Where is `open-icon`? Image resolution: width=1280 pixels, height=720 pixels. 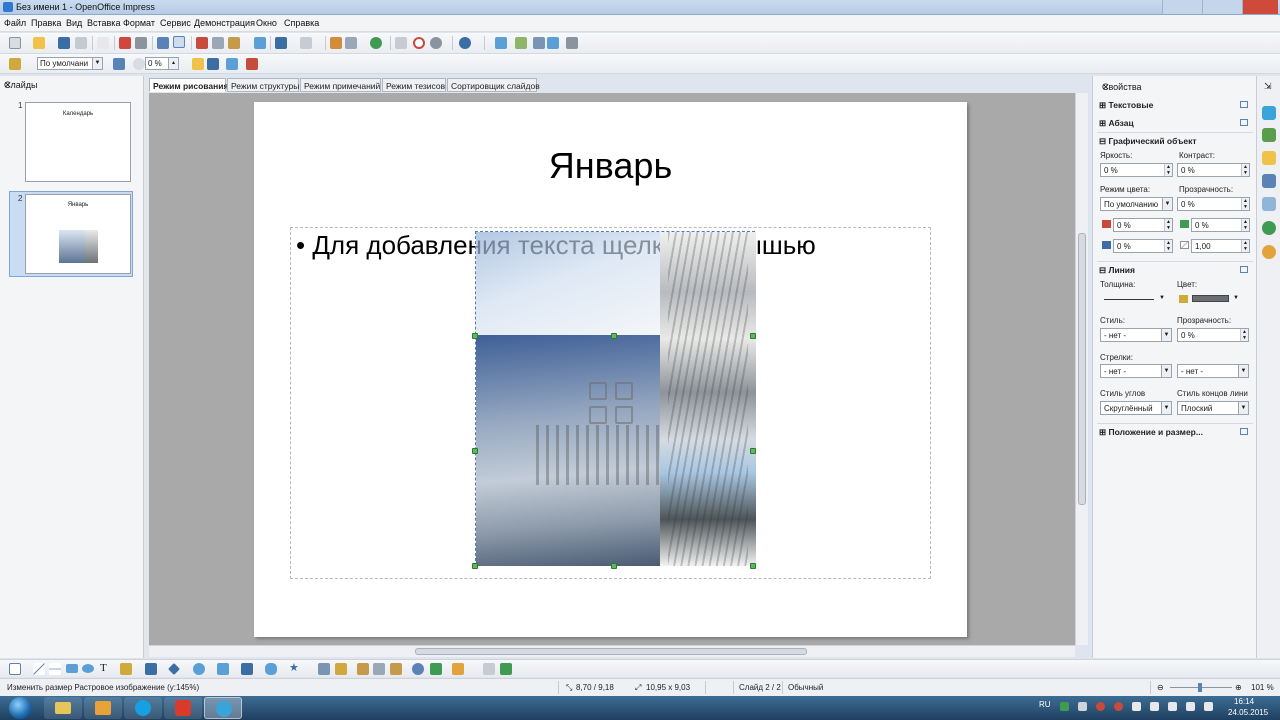
open-icon is located at coordinates (39, 43).